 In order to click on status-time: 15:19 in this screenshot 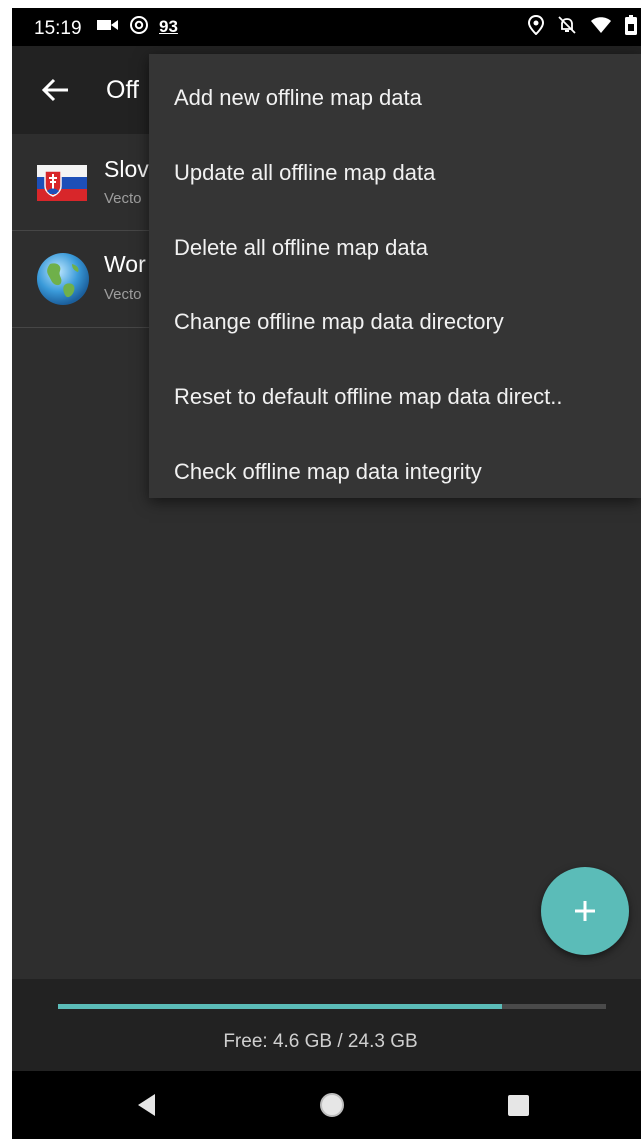, I will do `click(58, 28)`.